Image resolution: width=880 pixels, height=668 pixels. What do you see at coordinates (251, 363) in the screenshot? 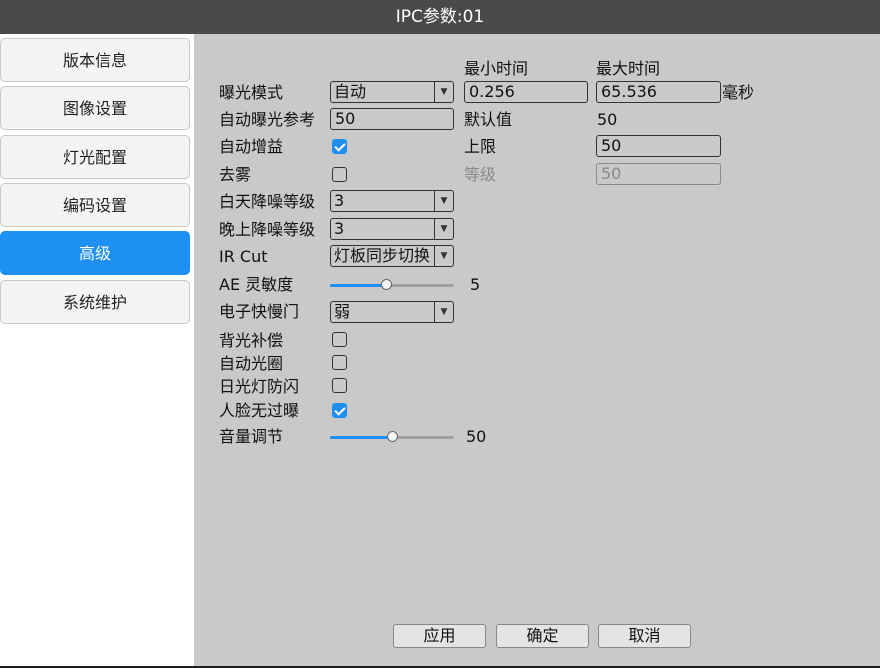
I see `auto-iris-label: 自动光圈` at bounding box center [251, 363].